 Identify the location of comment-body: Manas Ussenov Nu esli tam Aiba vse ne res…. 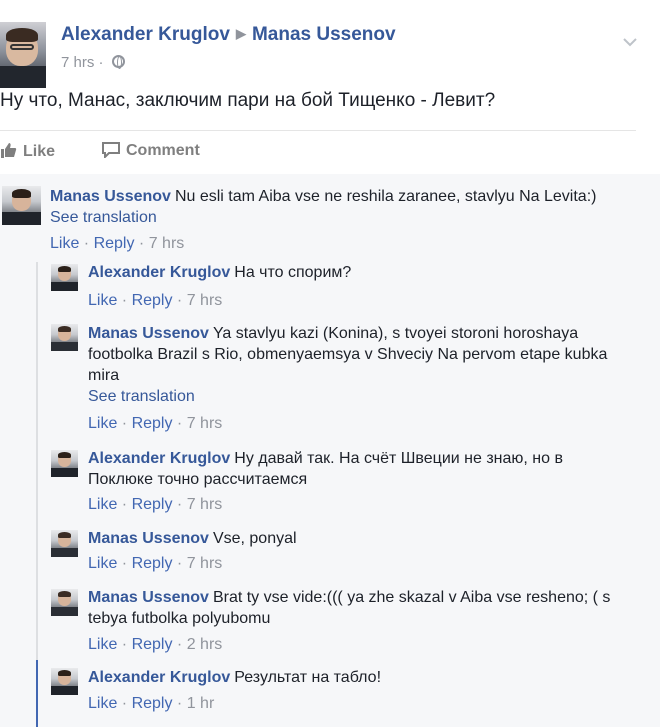
(350, 207).